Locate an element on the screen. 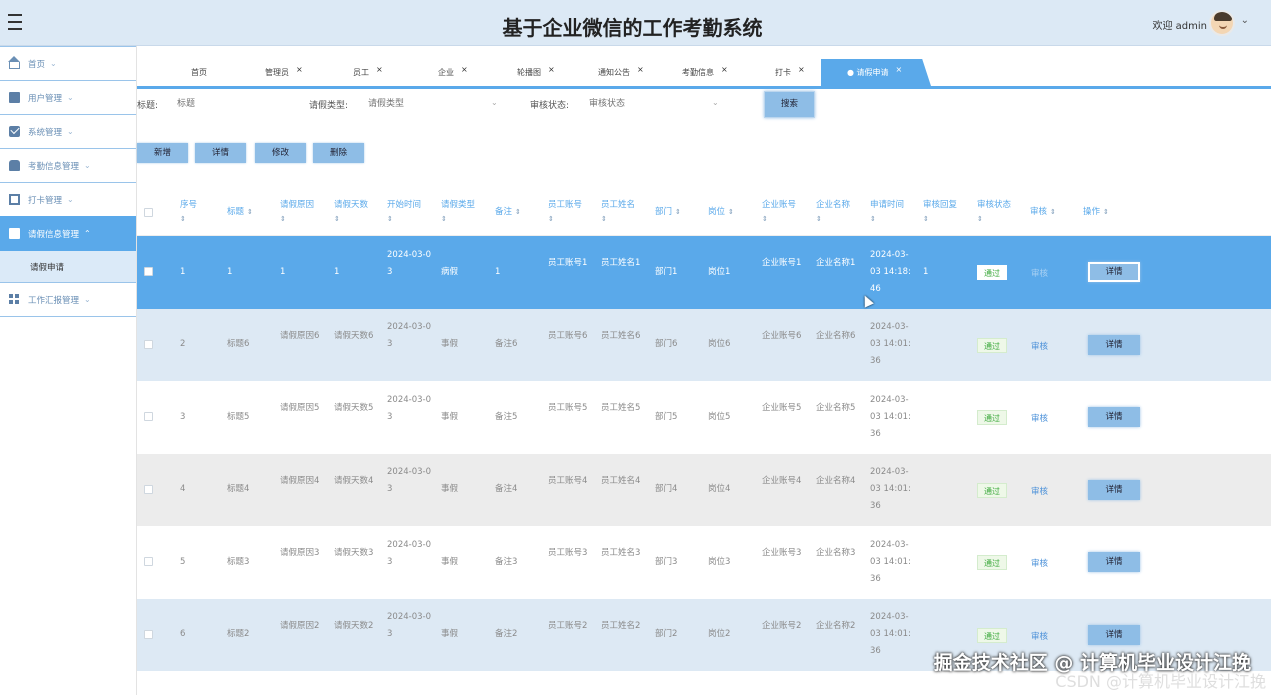  sidebar-item-leave-management: 请假信息管理 ⌃ is located at coordinates (68, 233).